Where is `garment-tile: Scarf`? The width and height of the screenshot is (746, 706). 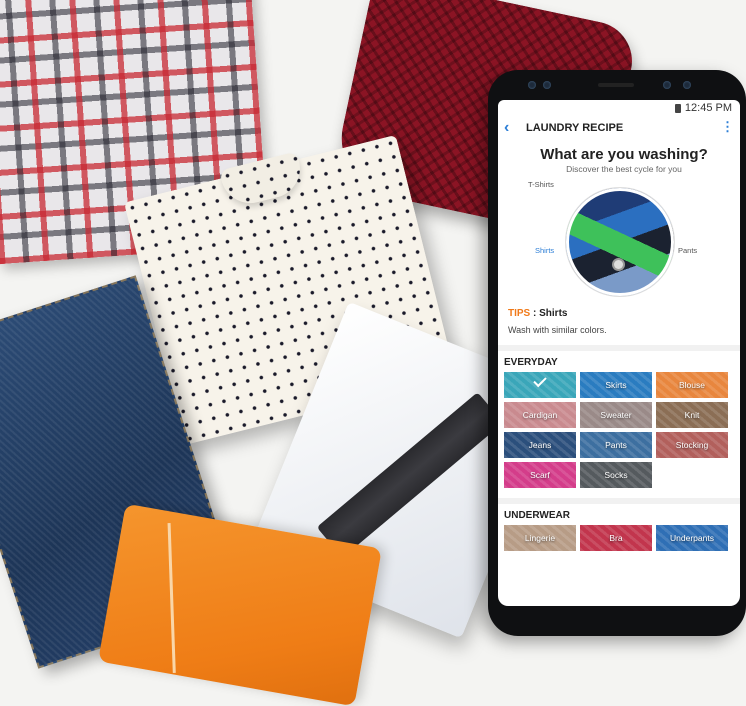
garment-tile: Scarf is located at coordinates (540, 475).